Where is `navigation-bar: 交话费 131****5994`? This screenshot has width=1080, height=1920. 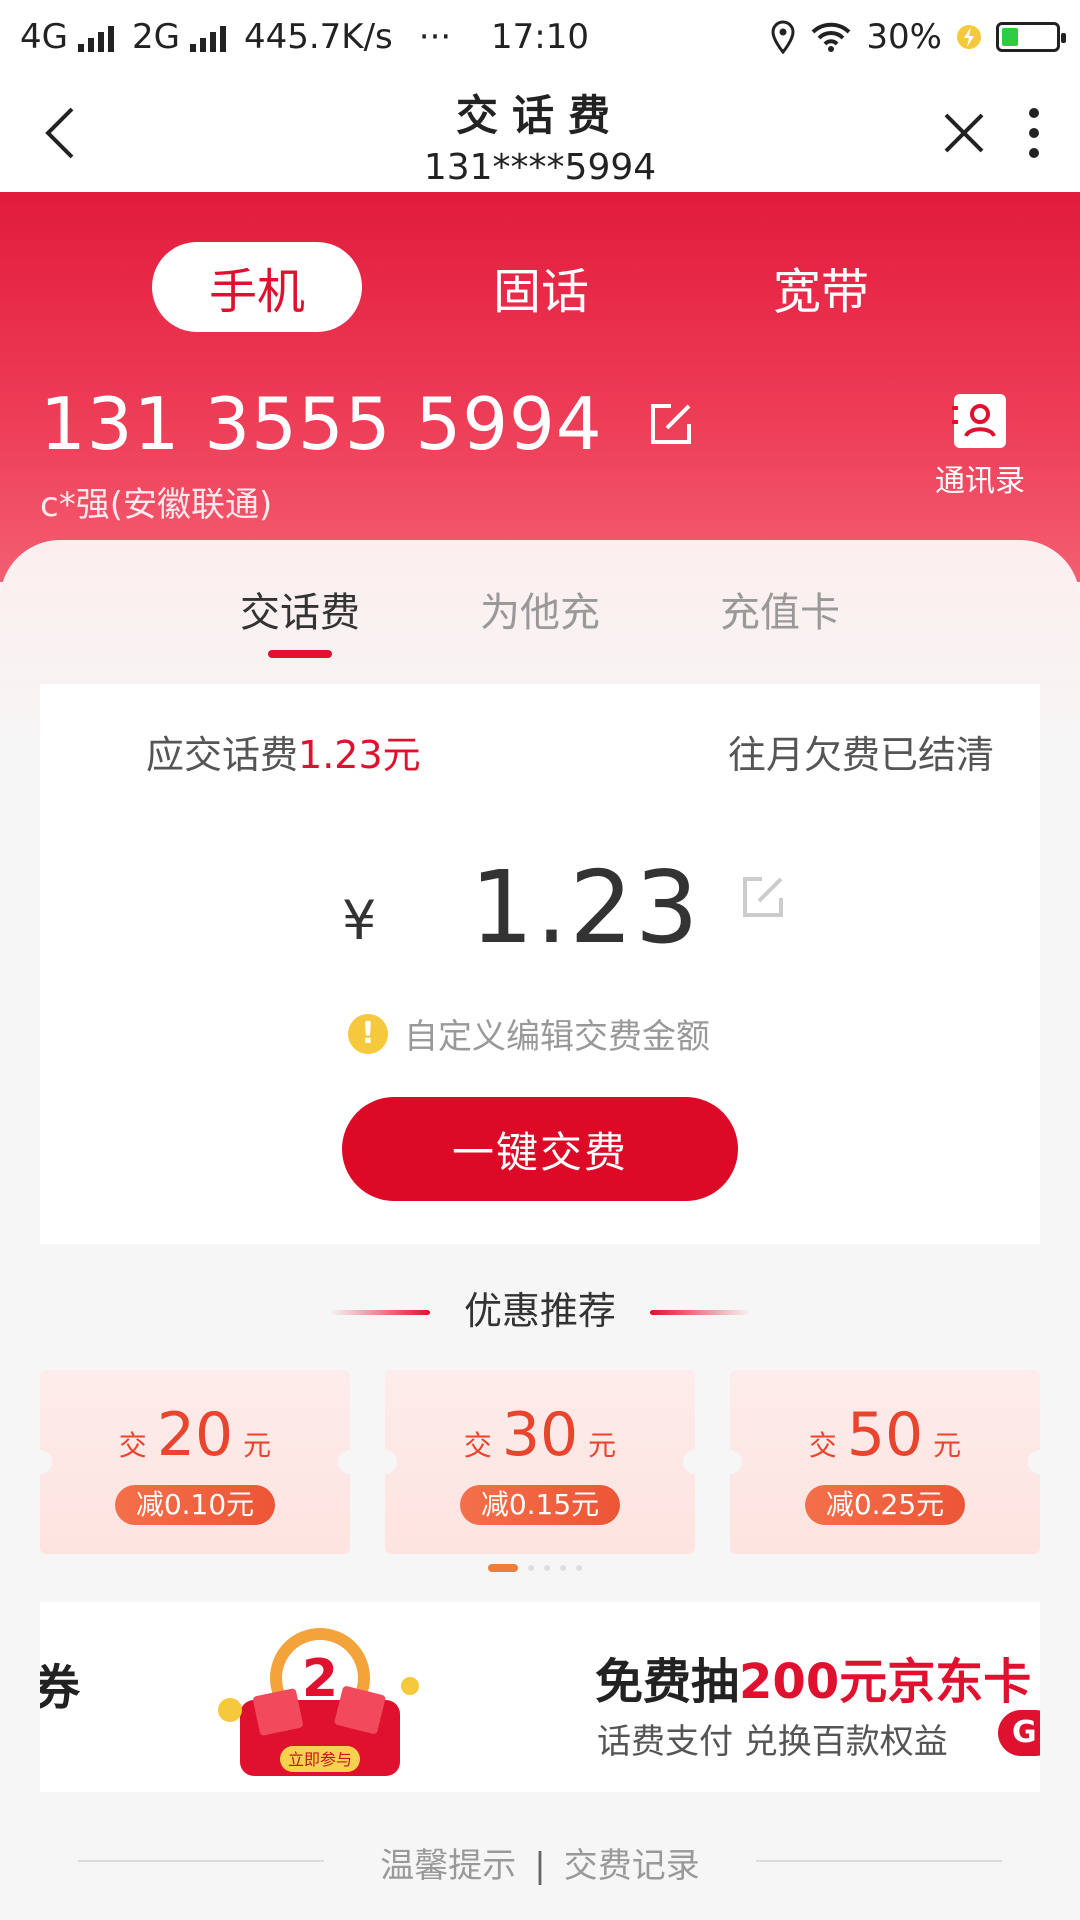 navigation-bar: 交话费 131****5994 is located at coordinates (540, 133).